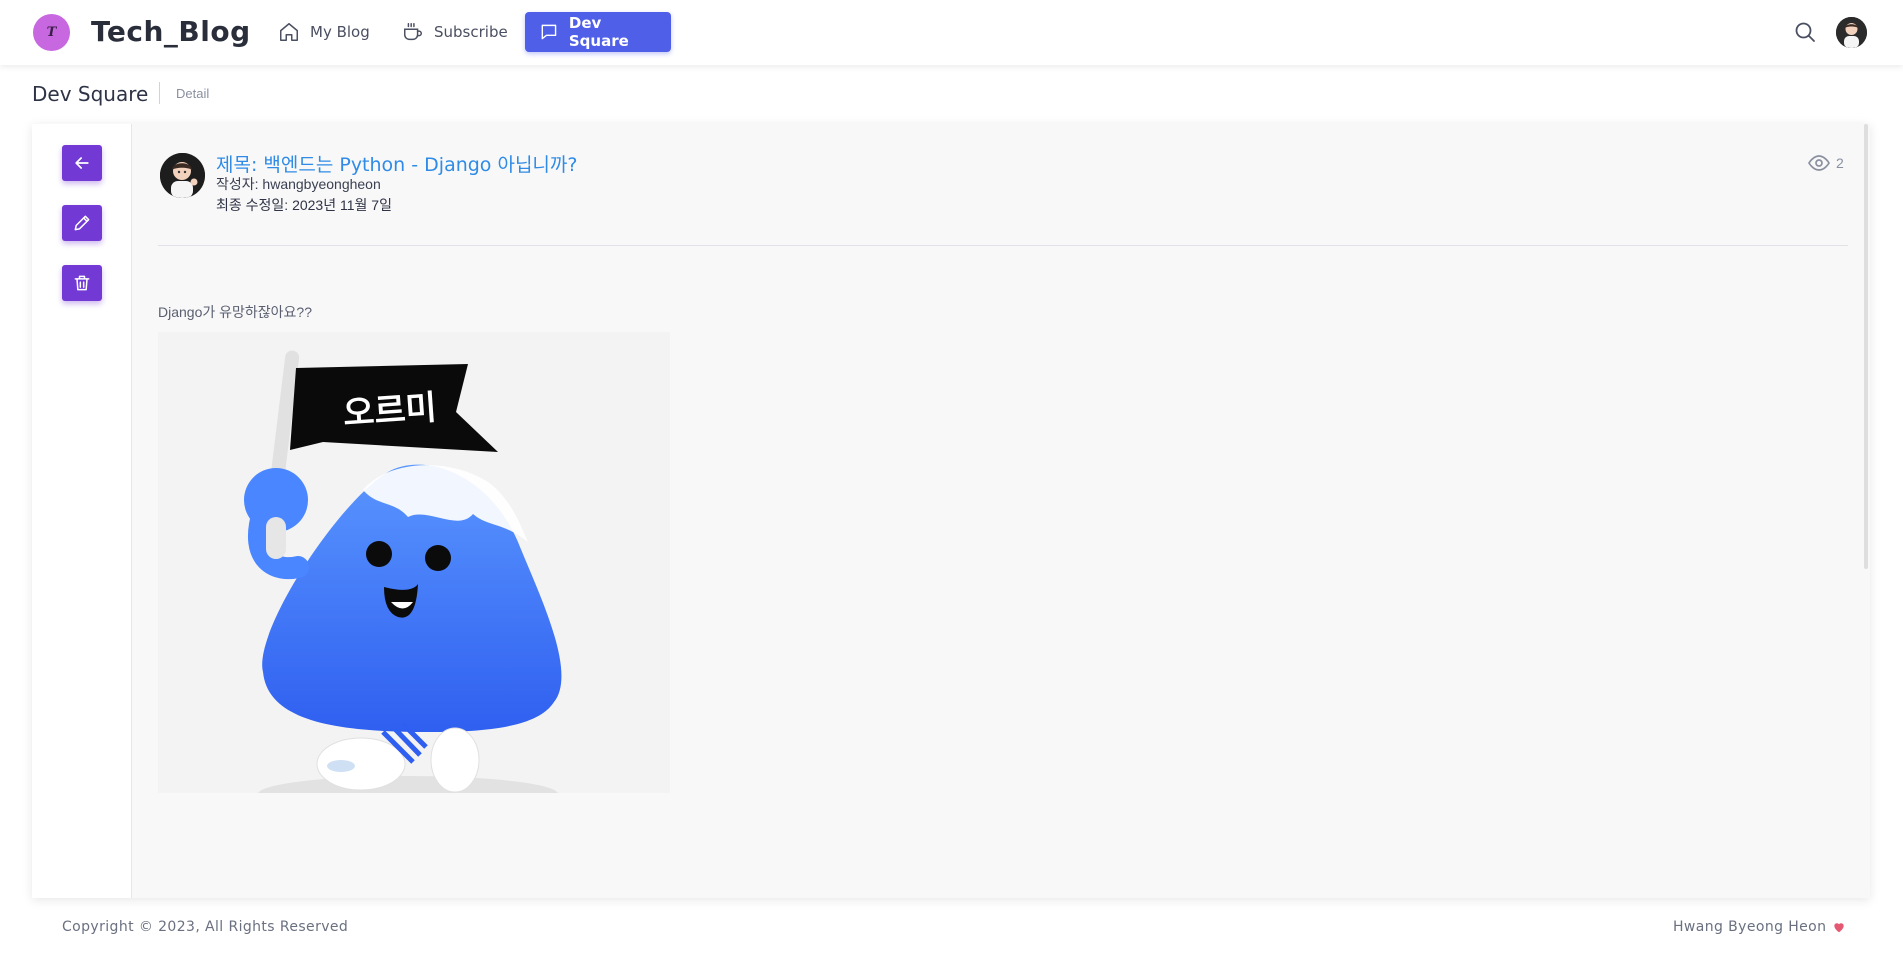 Image resolution: width=1903 pixels, height=966 pixels. I want to click on post-updated-date: 최종 수정일: 2023년 11월 7일, so click(304, 205).